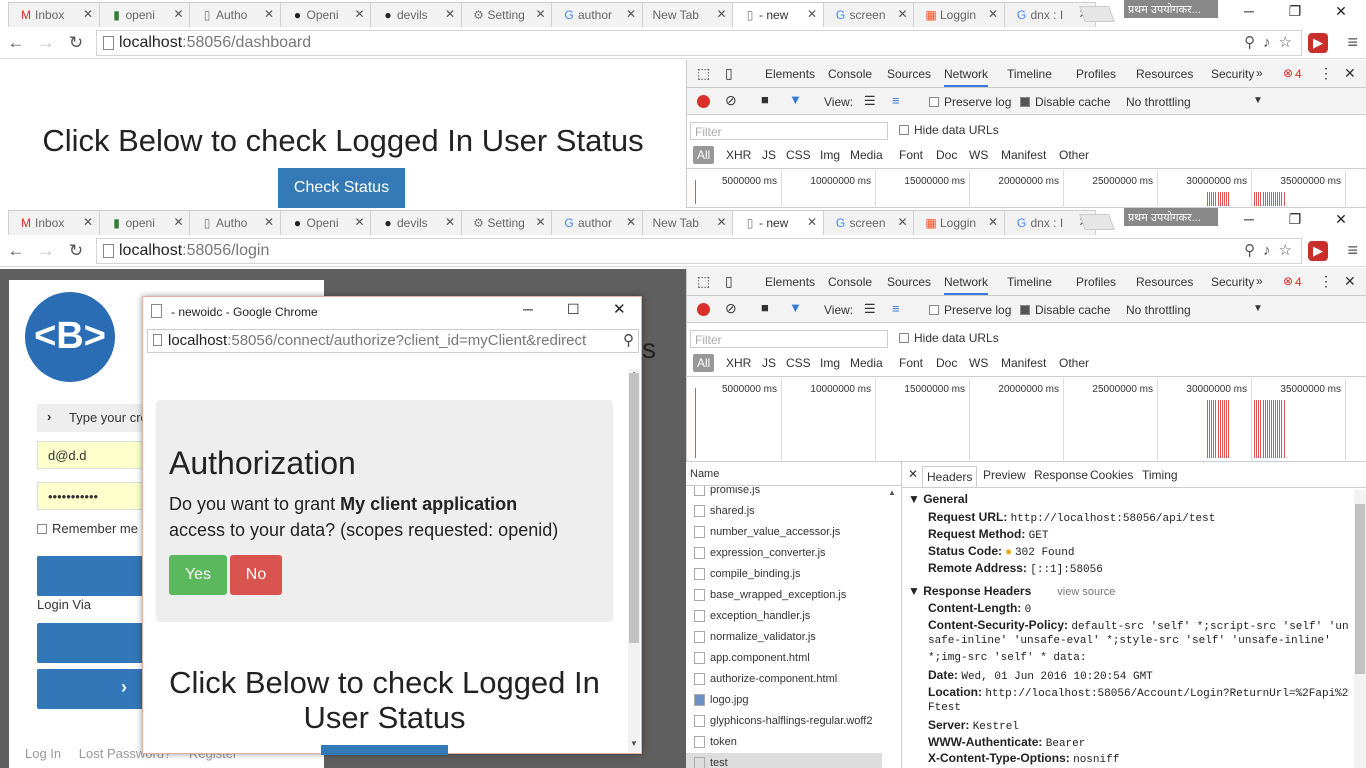  Describe the element at coordinates (793, 474) in the screenshot. I see `name-column-header: Name` at that location.